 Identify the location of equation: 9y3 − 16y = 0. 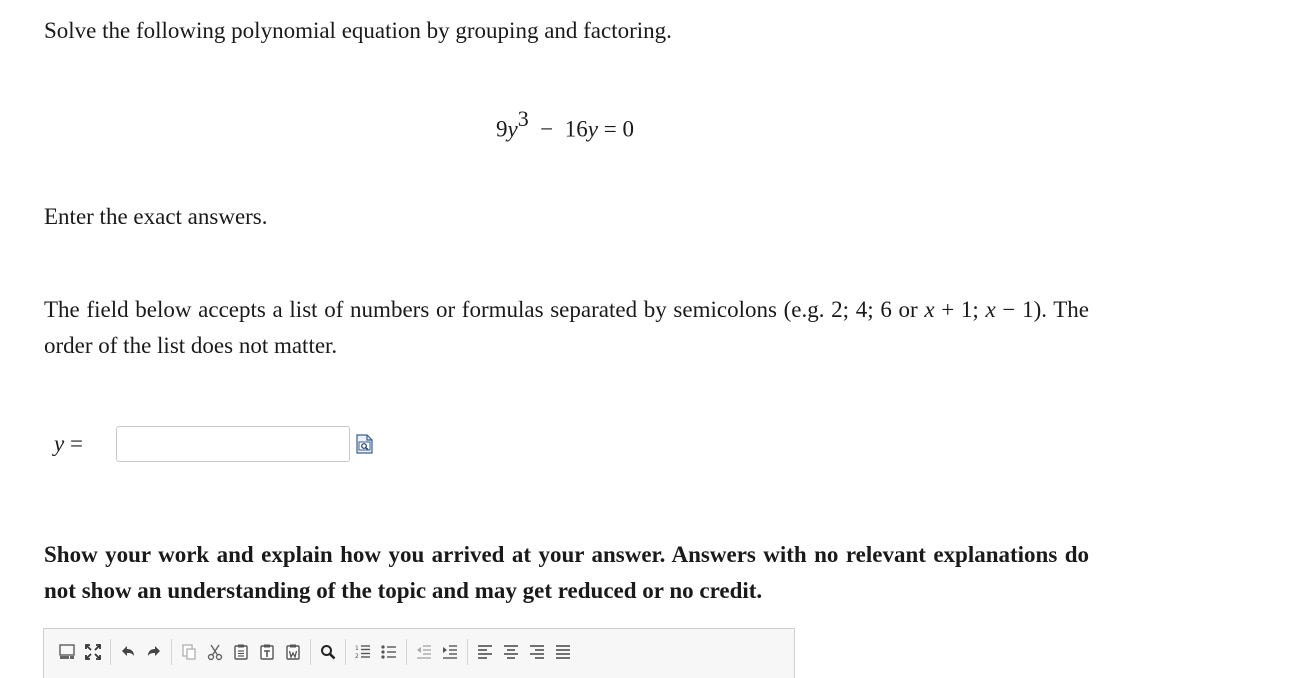
(565, 124).